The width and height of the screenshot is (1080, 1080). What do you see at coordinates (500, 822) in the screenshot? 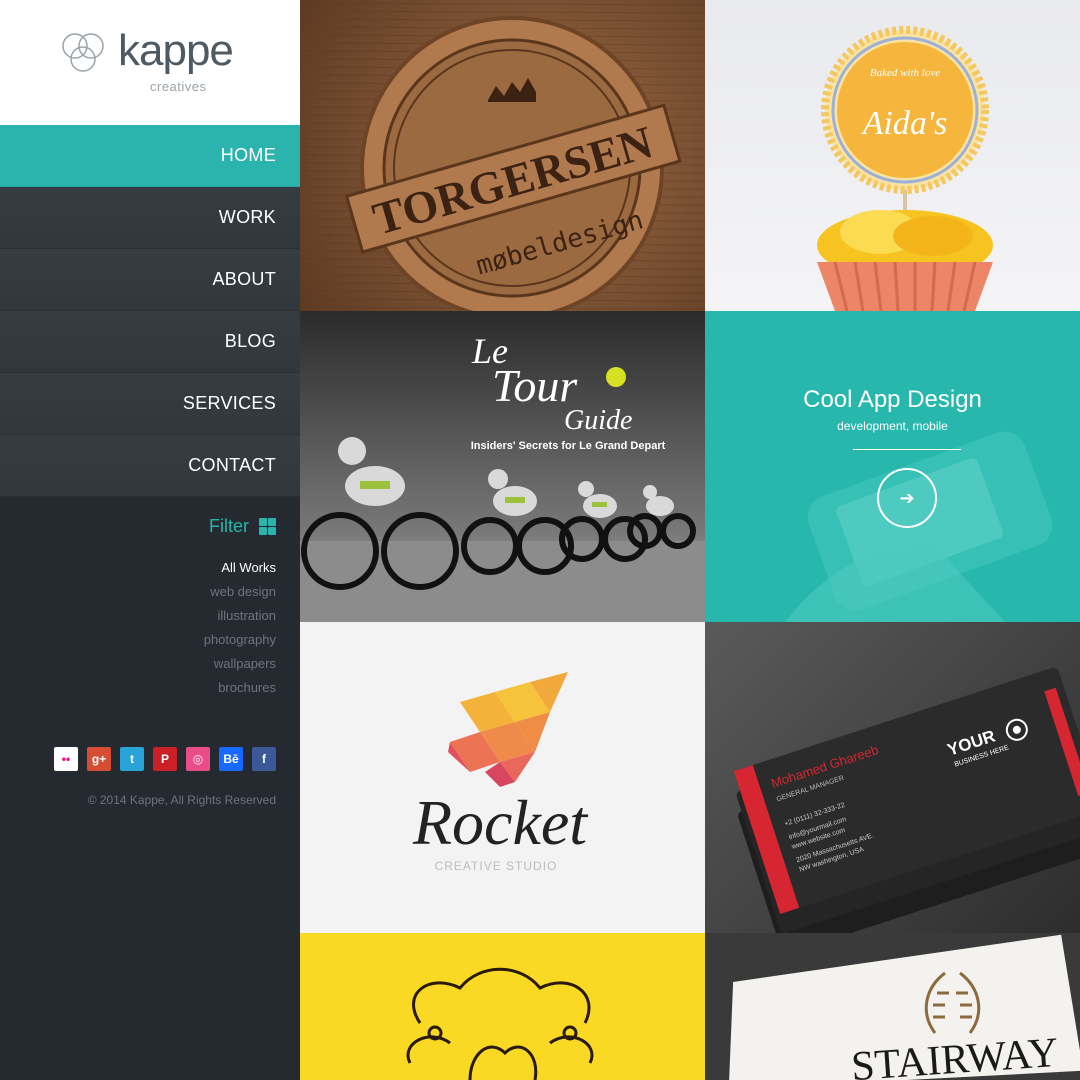
I see `rocket-name: Rocket` at bounding box center [500, 822].